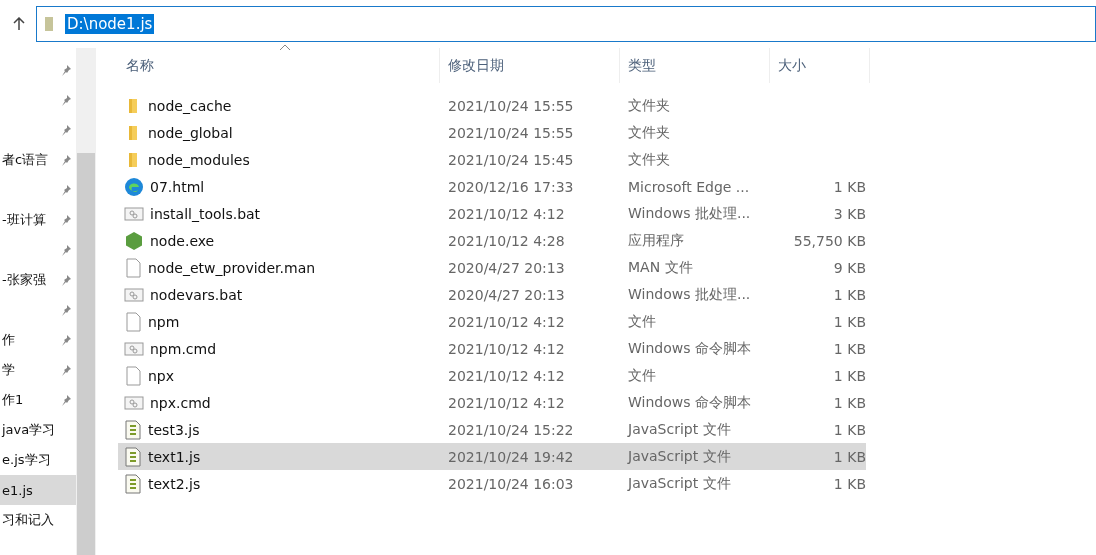 The width and height of the screenshot is (1096, 555). Describe the element at coordinates (19, 24) in the screenshot. I see `up-arrow-icon` at that location.